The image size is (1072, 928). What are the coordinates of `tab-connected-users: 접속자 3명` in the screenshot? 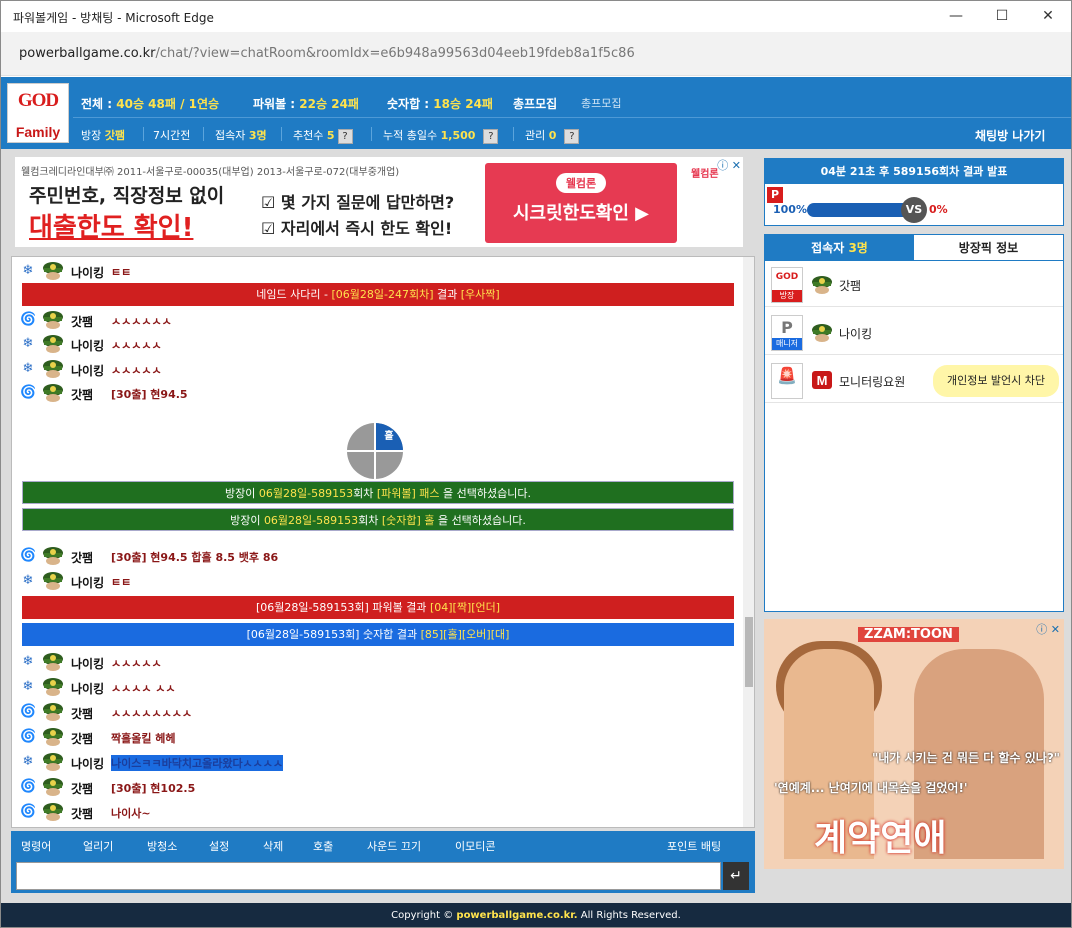 It's located at (839, 248).